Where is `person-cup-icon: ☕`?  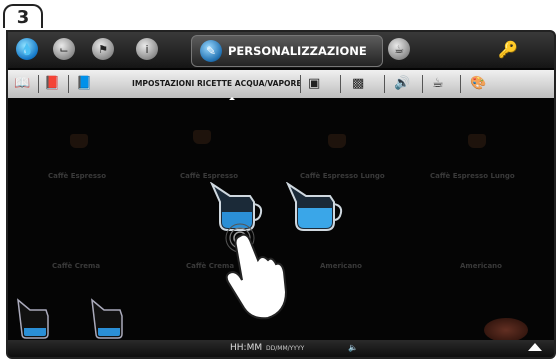 person-cup-icon: ☕ is located at coordinates (399, 49).